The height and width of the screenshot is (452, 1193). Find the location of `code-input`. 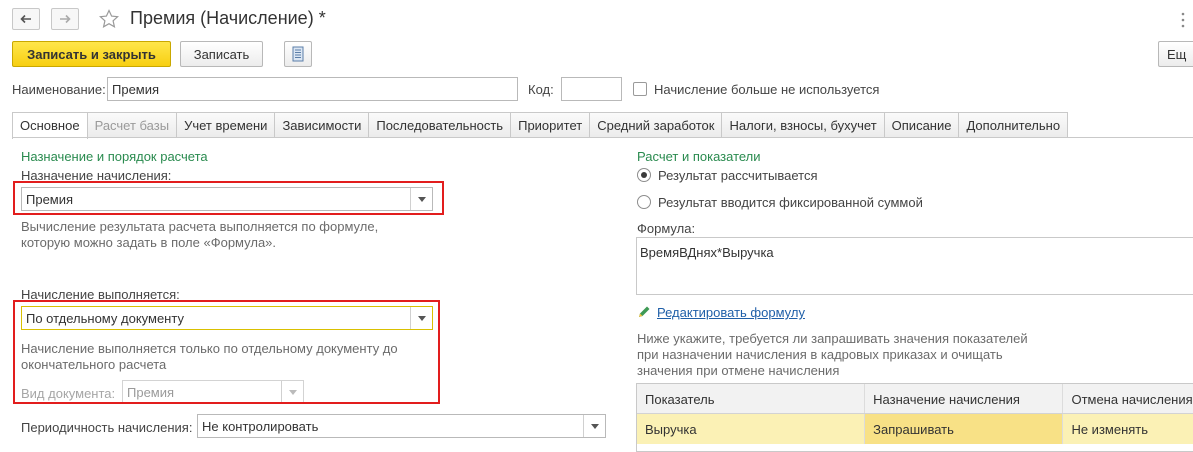

code-input is located at coordinates (591, 89).